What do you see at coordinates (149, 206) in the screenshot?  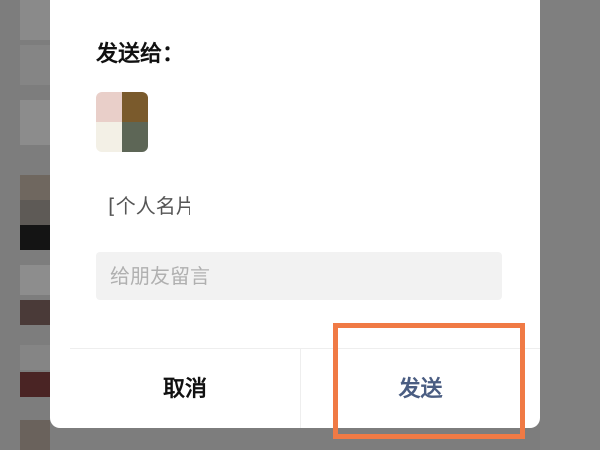 I see `business-card-label: [个人名片]` at bounding box center [149, 206].